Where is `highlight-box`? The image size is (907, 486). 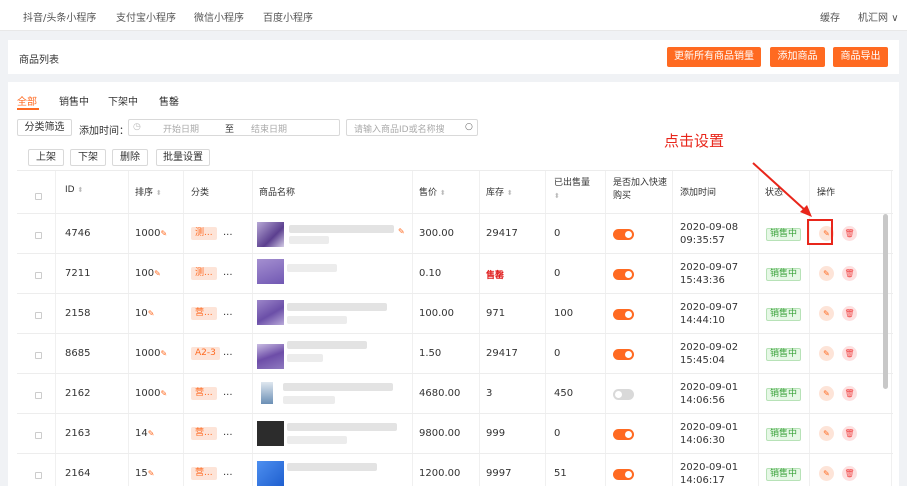
highlight-box is located at coordinates (820, 232).